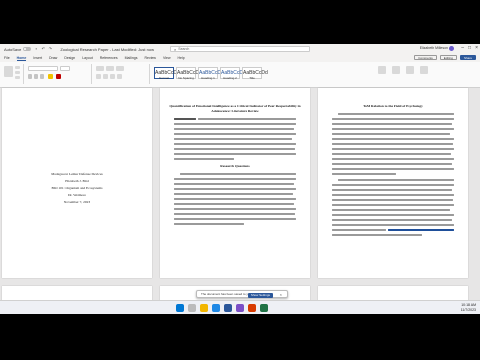 The image size is (480, 360). What do you see at coordinates (77, 195) in the screenshot?
I see `cover-instructor: Dr. Wetmore` at bounding box center [77, 195].